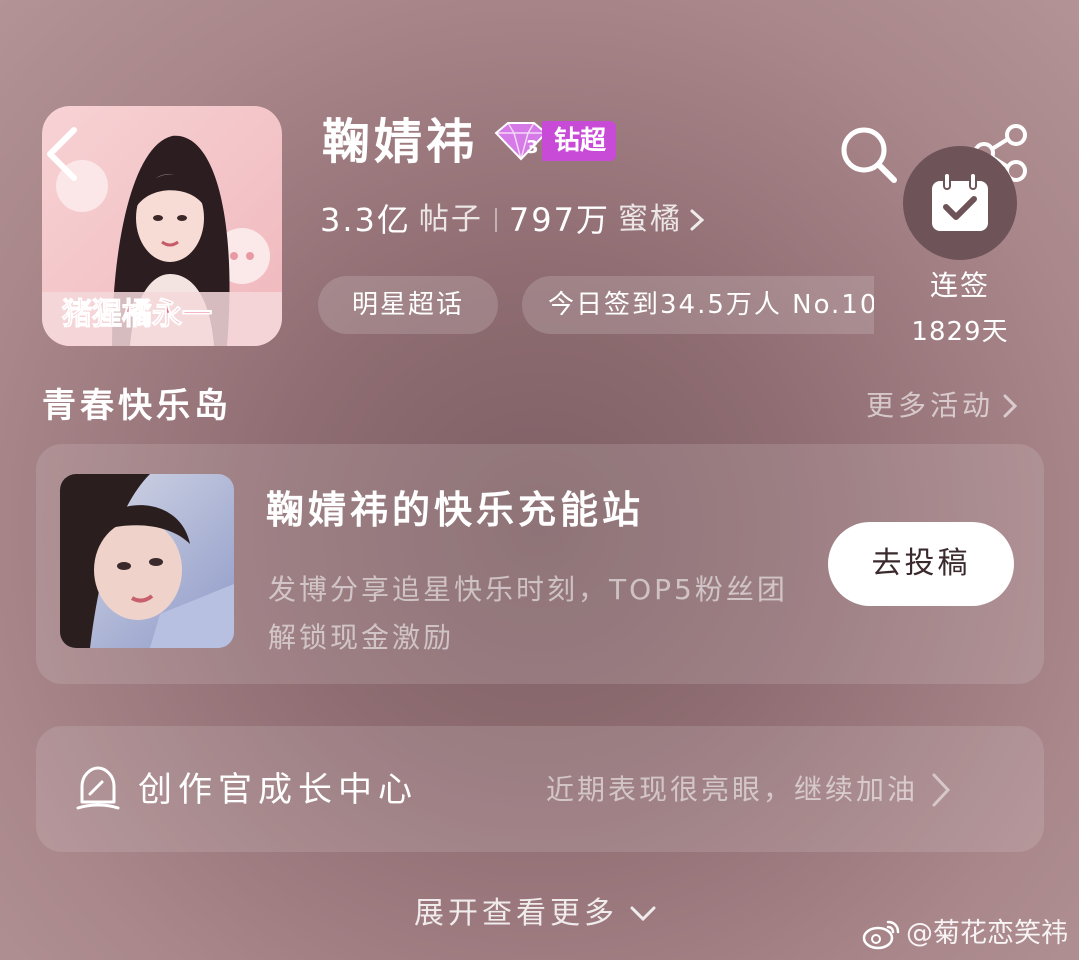 This screenshot has width=1079, height=960. What do you see at coordinates (987, 933) in the screenshot?
I see `watermark-text: @菊花恋笑祎` at bounding box center [987, 933].